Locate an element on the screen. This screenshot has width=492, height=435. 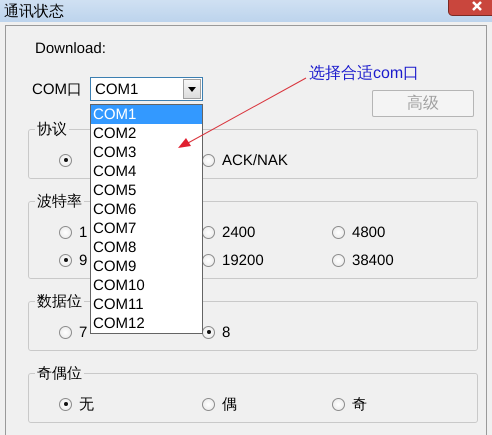
com-port-dropdown: COM1 is located at coordinates (146, 89).